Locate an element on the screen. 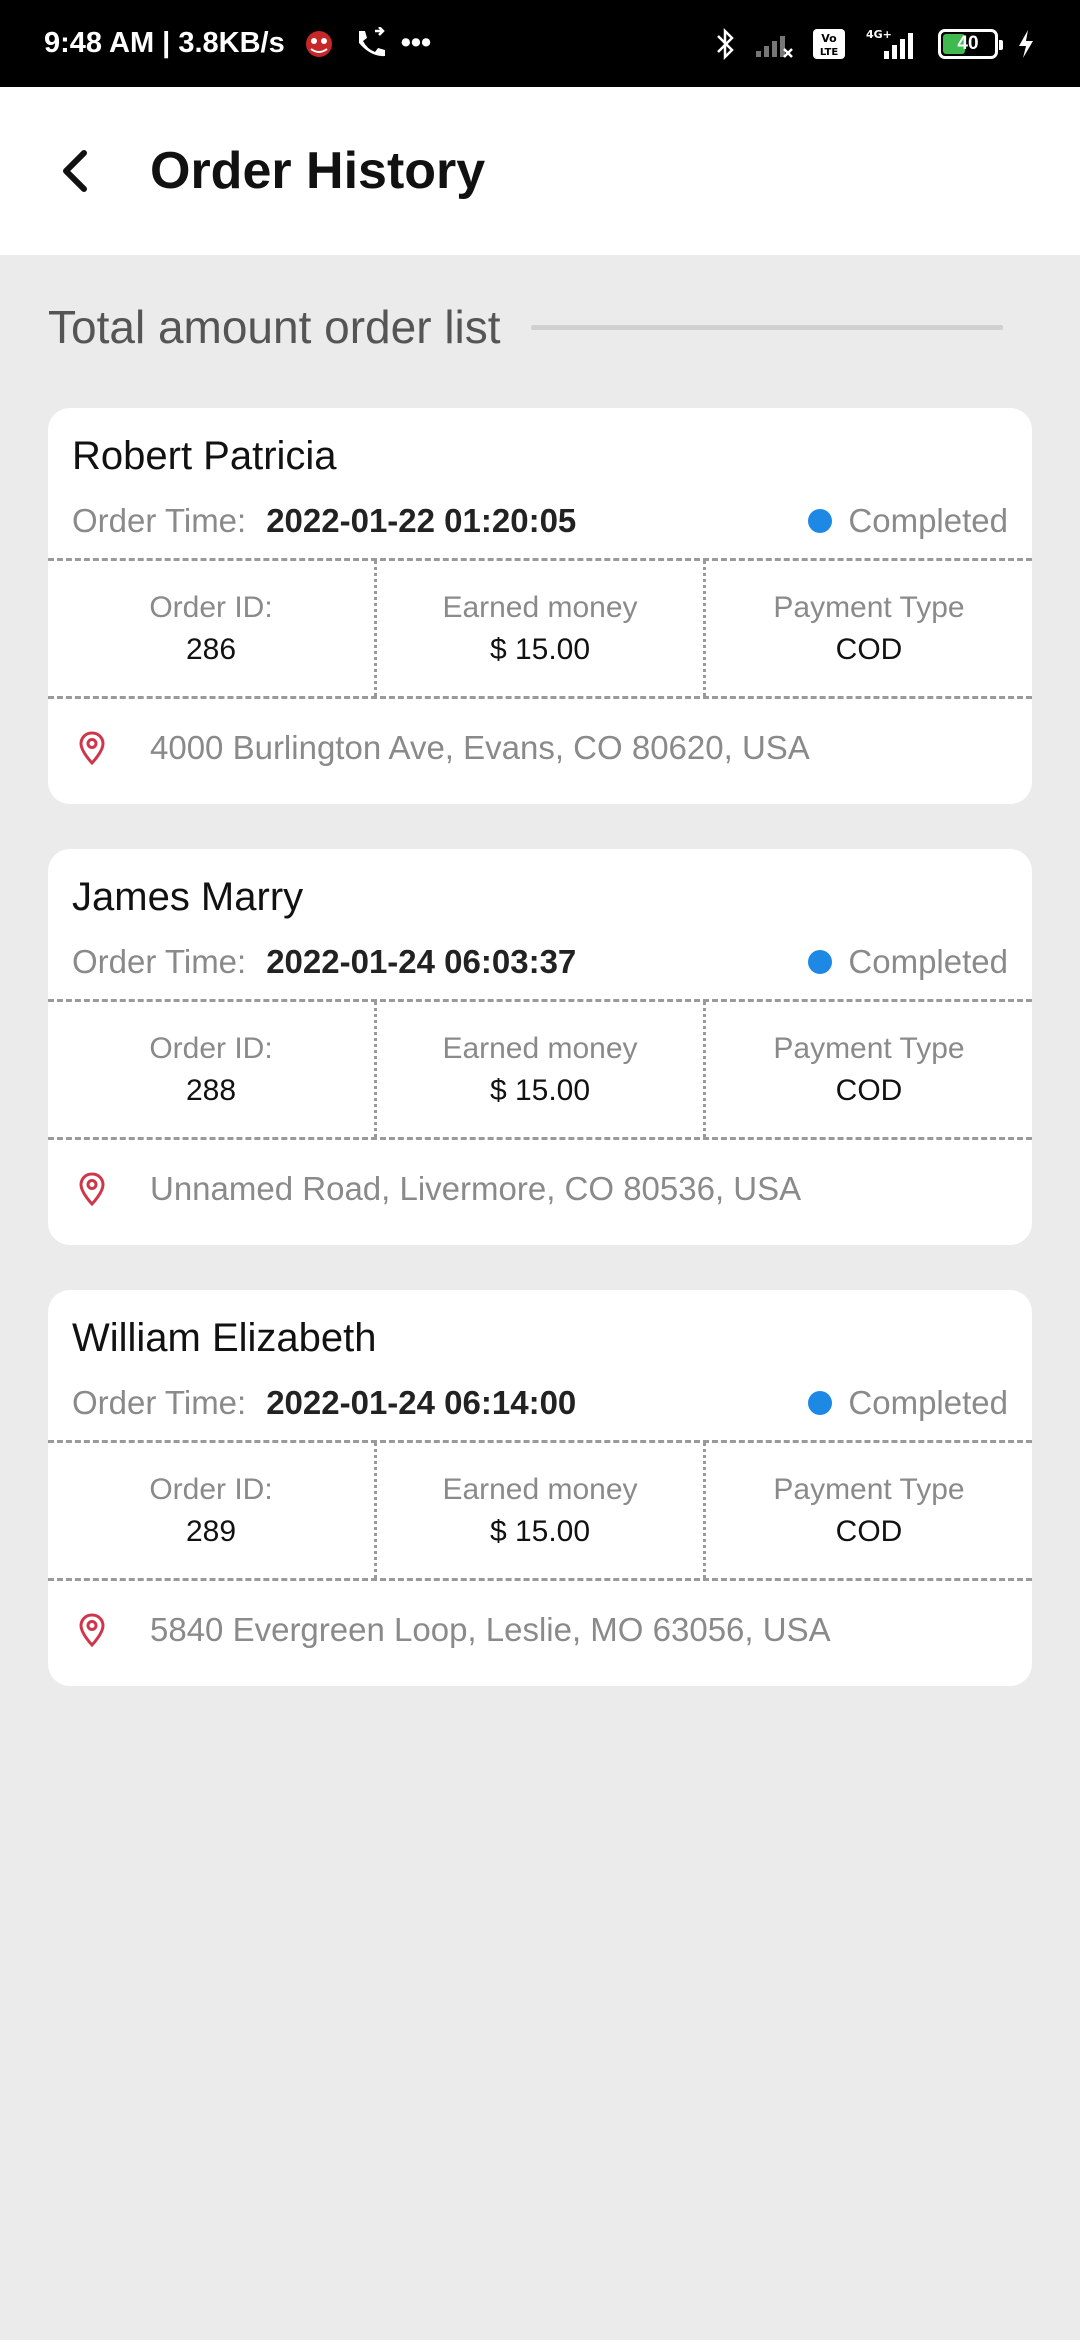 The width and height of the screenshot is (1080, 2340). emoji-sticker-icon is located at coordinates (319, 44).